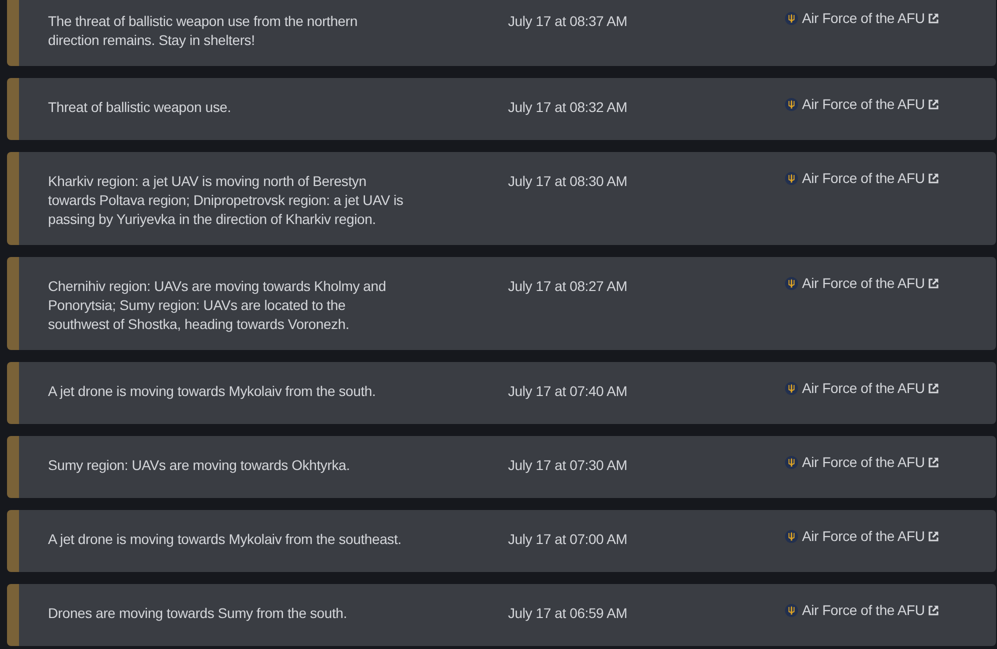 The image size is (997, 649). I want to click on message-time: July 17 at 07:30 AM, so click(568, 465).